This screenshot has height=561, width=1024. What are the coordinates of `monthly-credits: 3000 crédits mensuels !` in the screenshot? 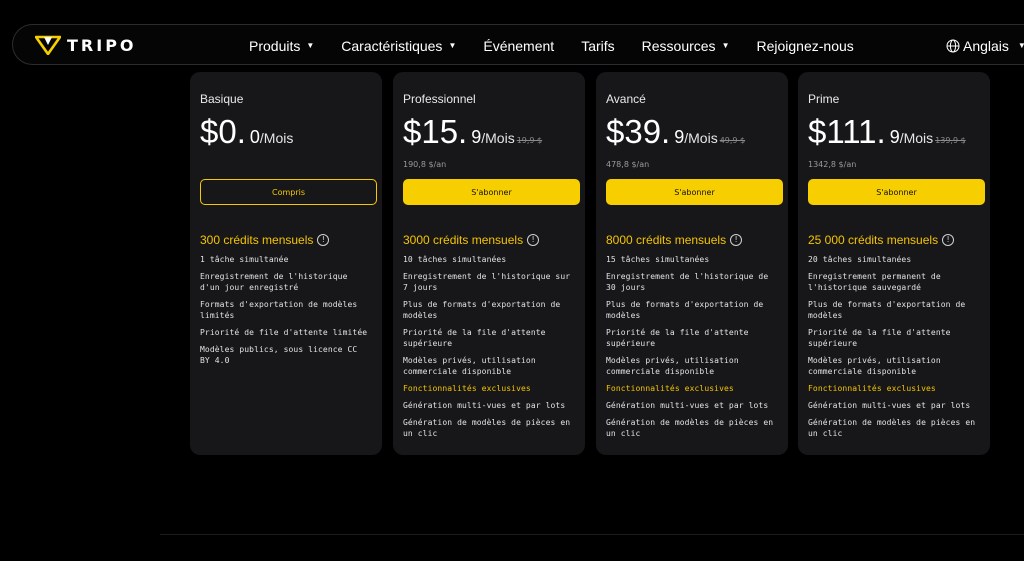 It's located at (489, 240).